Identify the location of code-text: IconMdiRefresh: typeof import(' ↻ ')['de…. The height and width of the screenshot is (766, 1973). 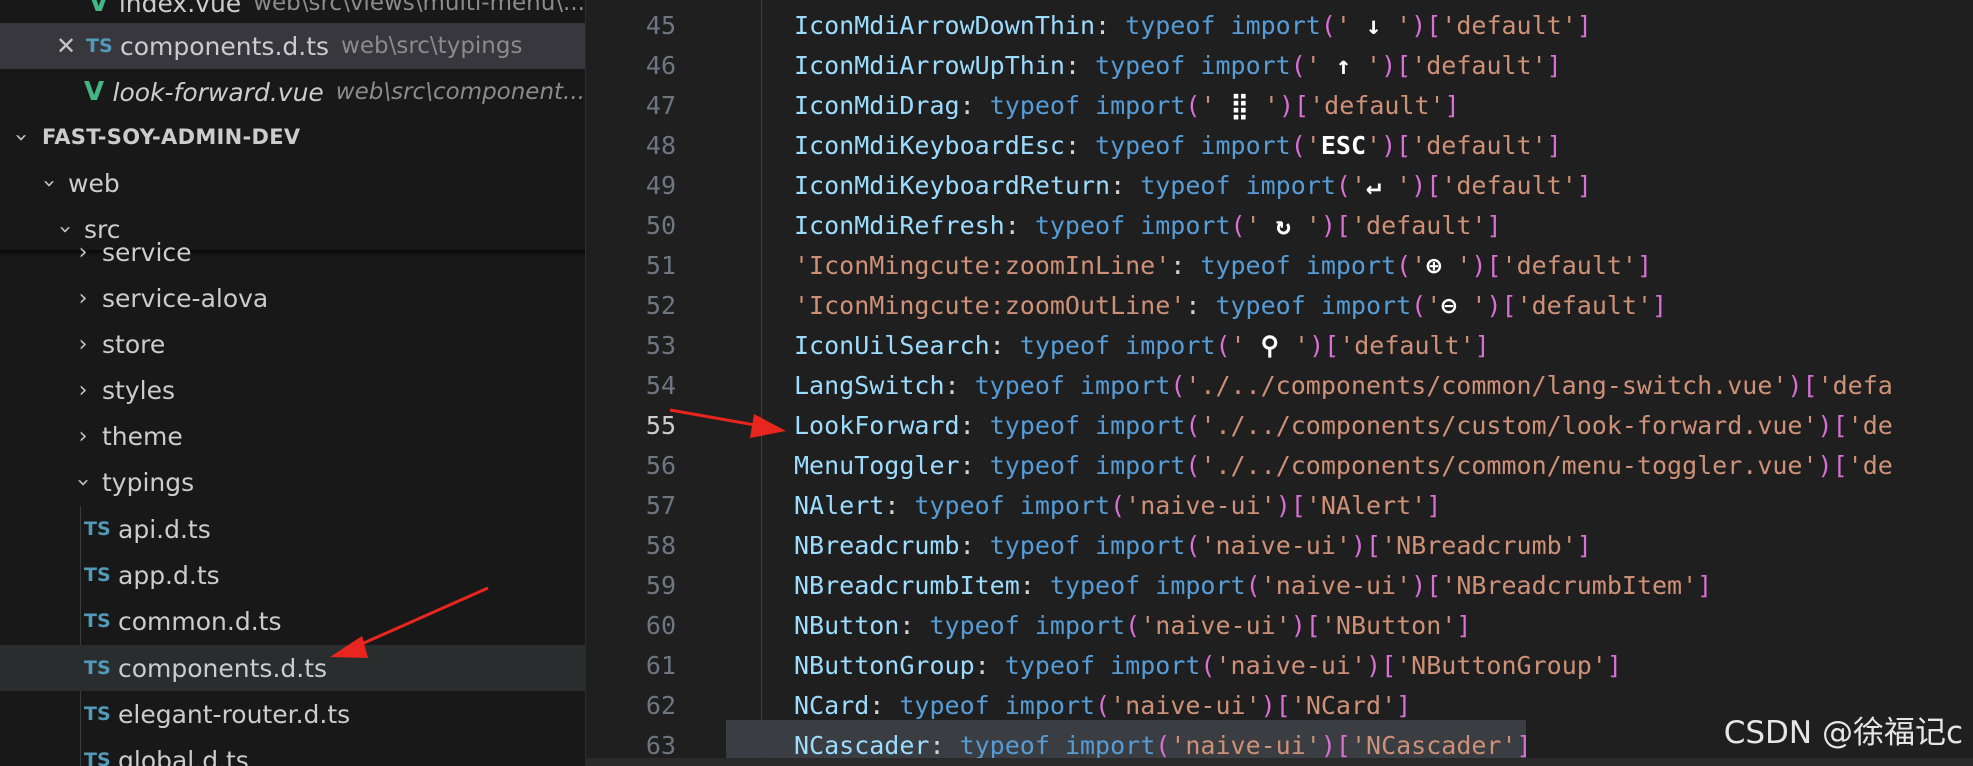
(1148, 225).